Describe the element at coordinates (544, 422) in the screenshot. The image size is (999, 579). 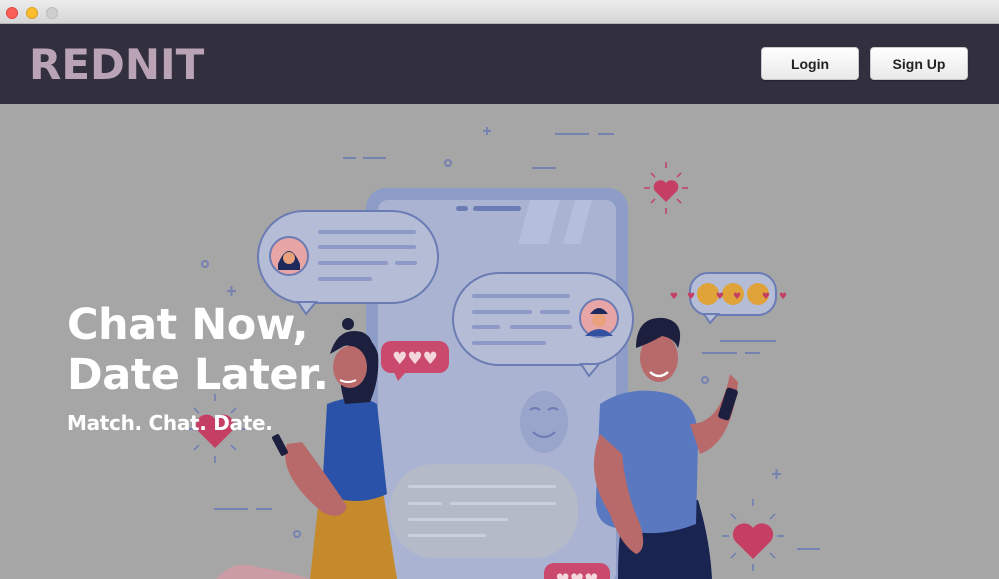
I see `smiley-face` at that location.